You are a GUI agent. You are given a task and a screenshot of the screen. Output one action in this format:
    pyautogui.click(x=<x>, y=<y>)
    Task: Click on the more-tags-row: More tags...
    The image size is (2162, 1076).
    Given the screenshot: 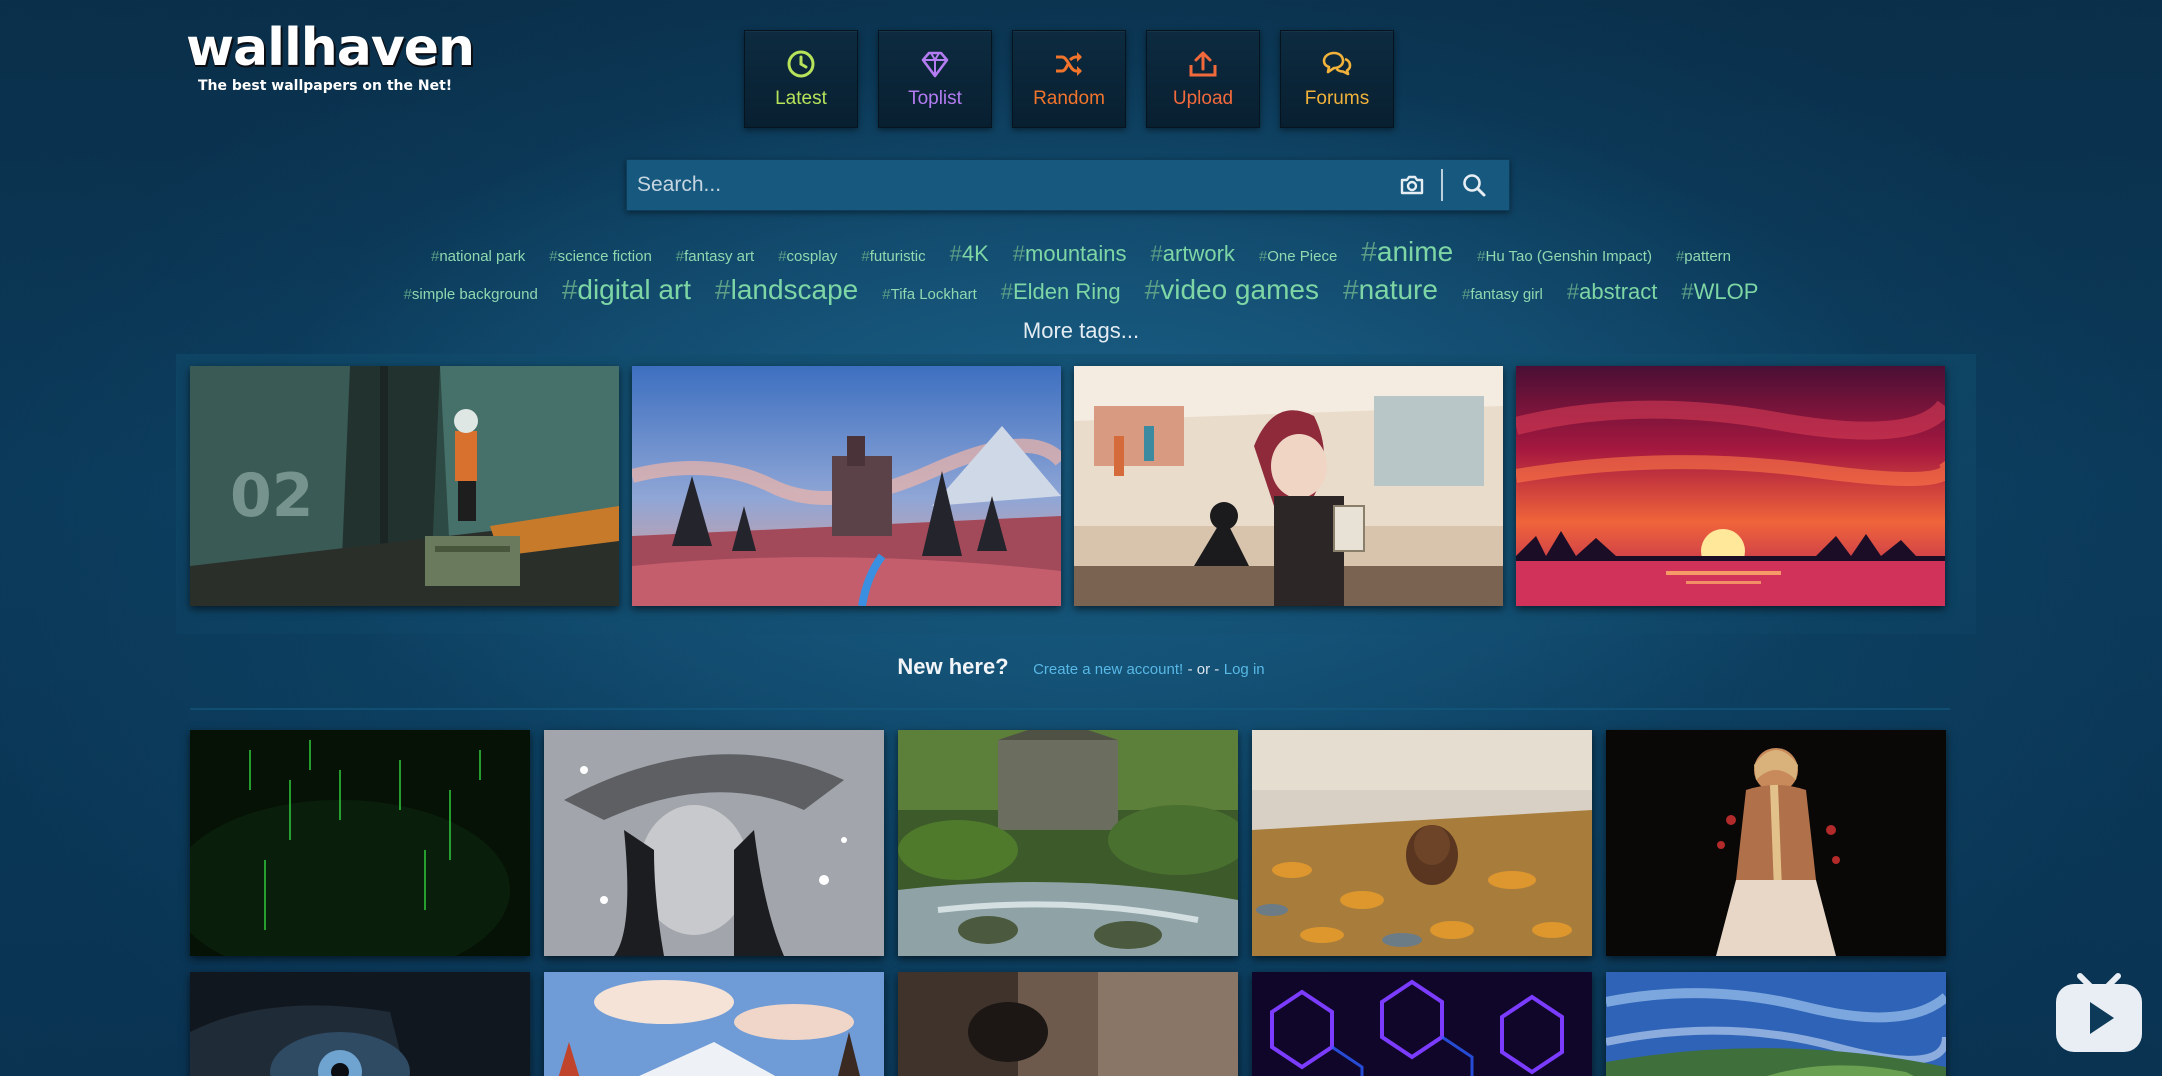 What is the action you would take?
    pyautogui.click(x=1081, y=331)
    